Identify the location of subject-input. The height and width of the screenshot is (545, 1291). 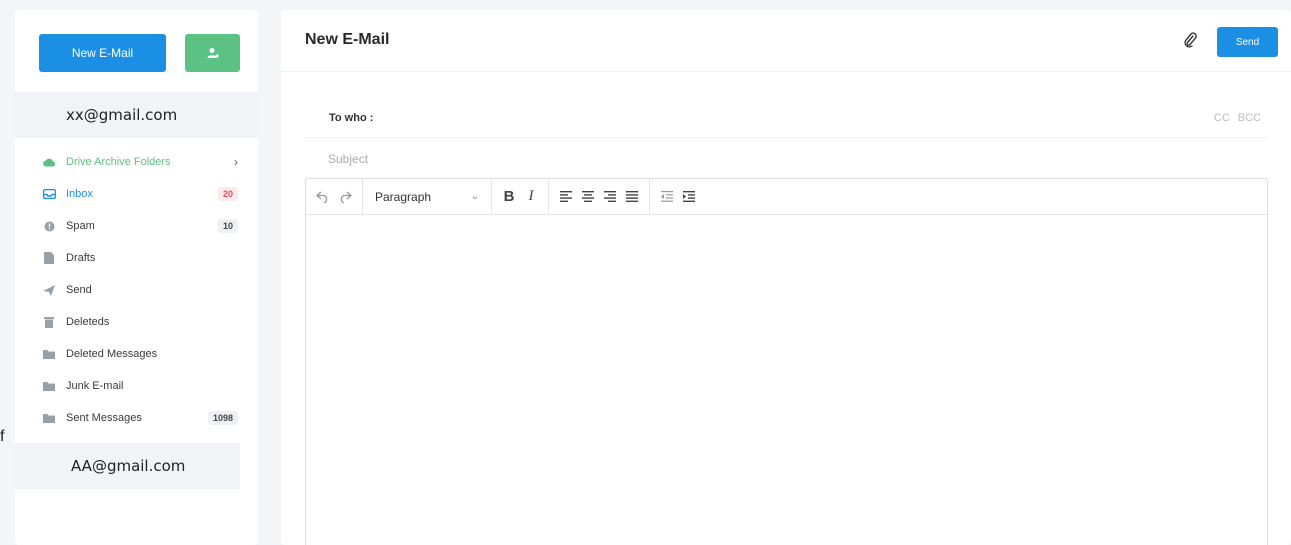
(778, 159).